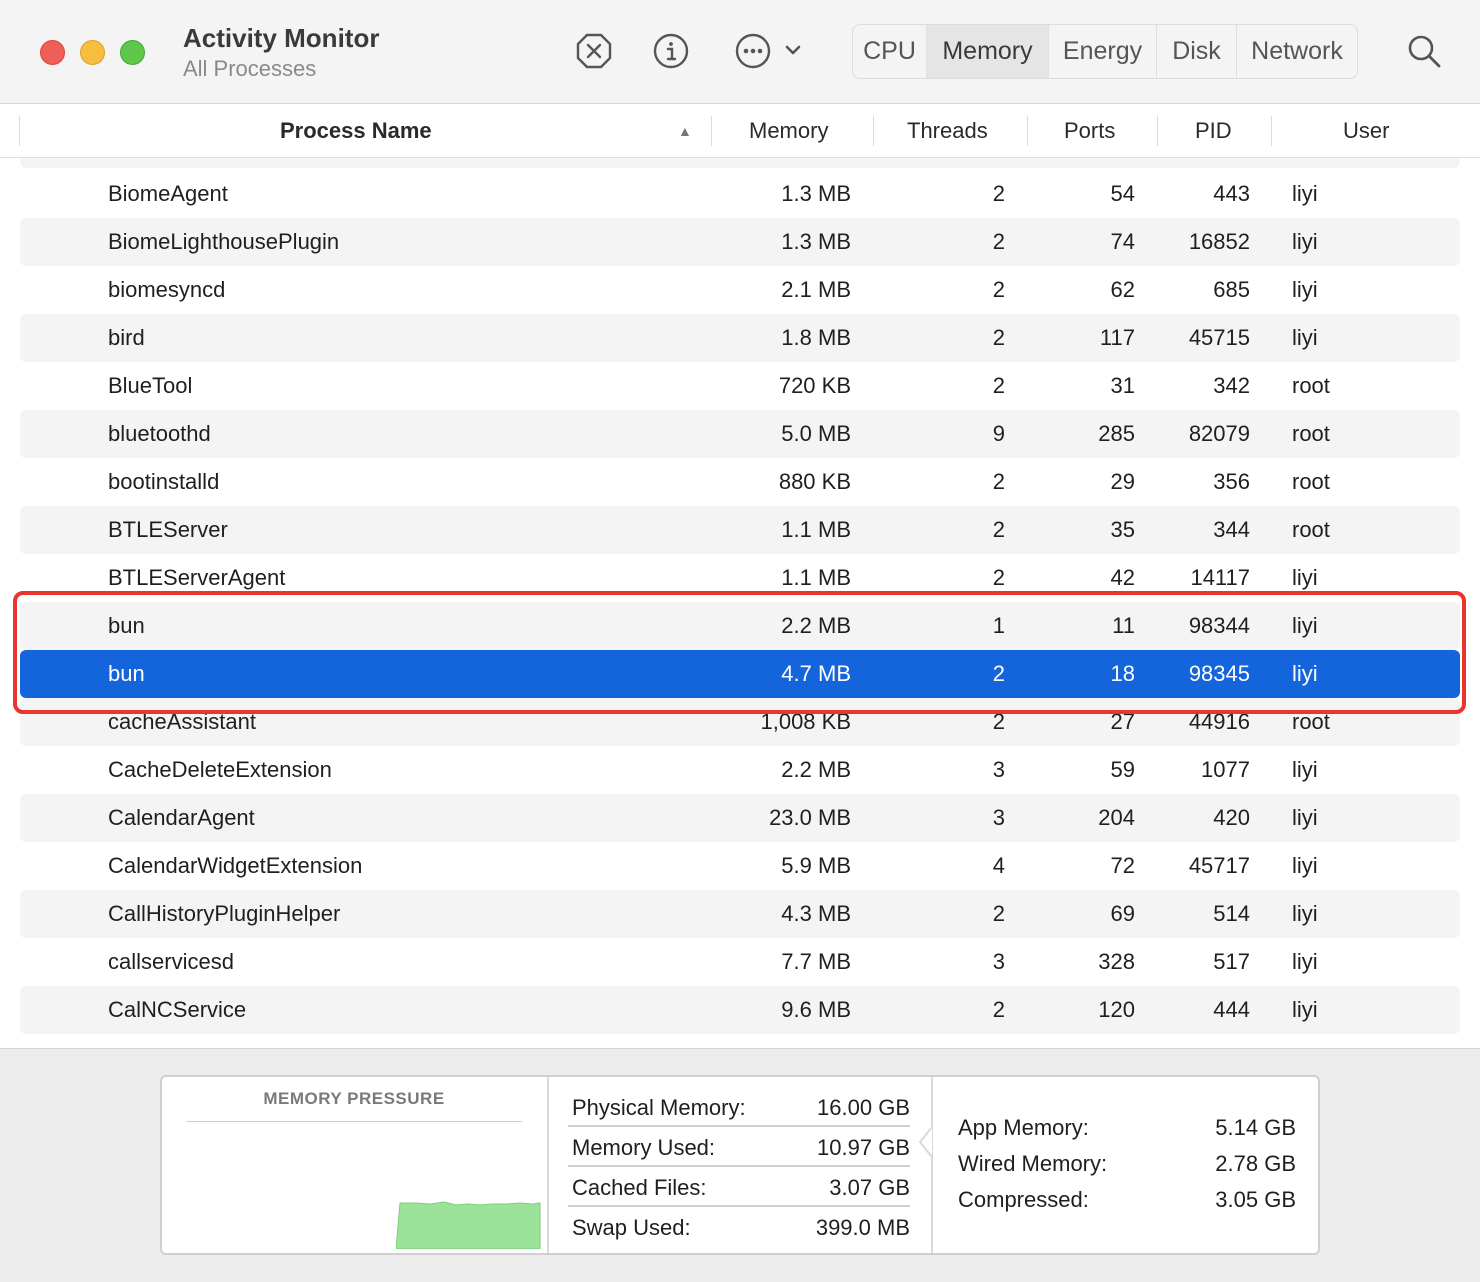 This screenshot has width=1480, height=1282. Describe the element at coordinates (1127, 1133) in the screenshot. I see `app-memory-row: App Memory: 5.14 GB` at that location.